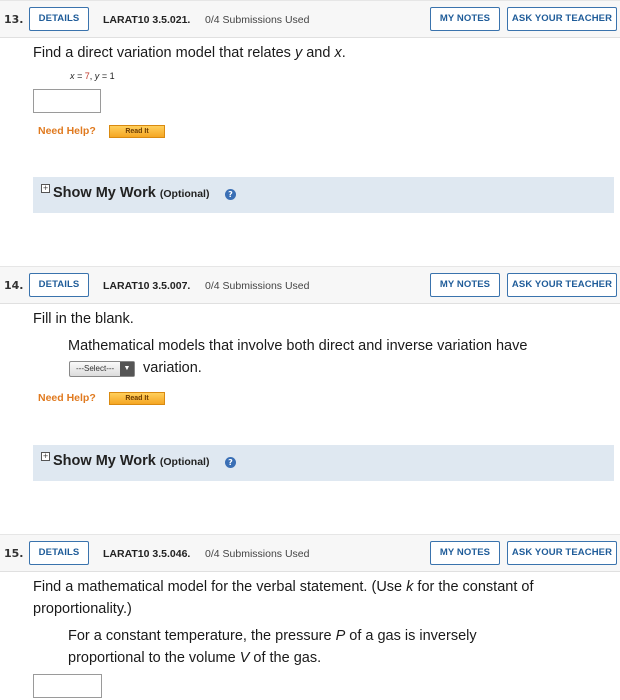  Describe the element at coordinates (92, 76) in the screenshot. I see `given-values: x = 7, y = 1` at that location.